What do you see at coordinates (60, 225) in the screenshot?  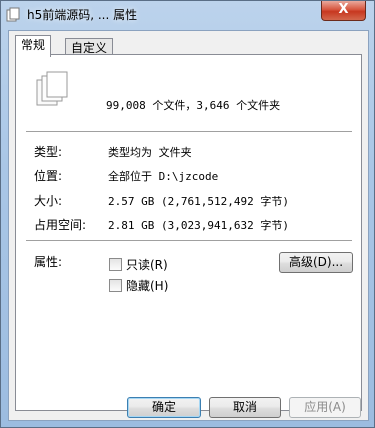 I see `disk-size-label: 占用空间:` at bounding box center [60, 225].